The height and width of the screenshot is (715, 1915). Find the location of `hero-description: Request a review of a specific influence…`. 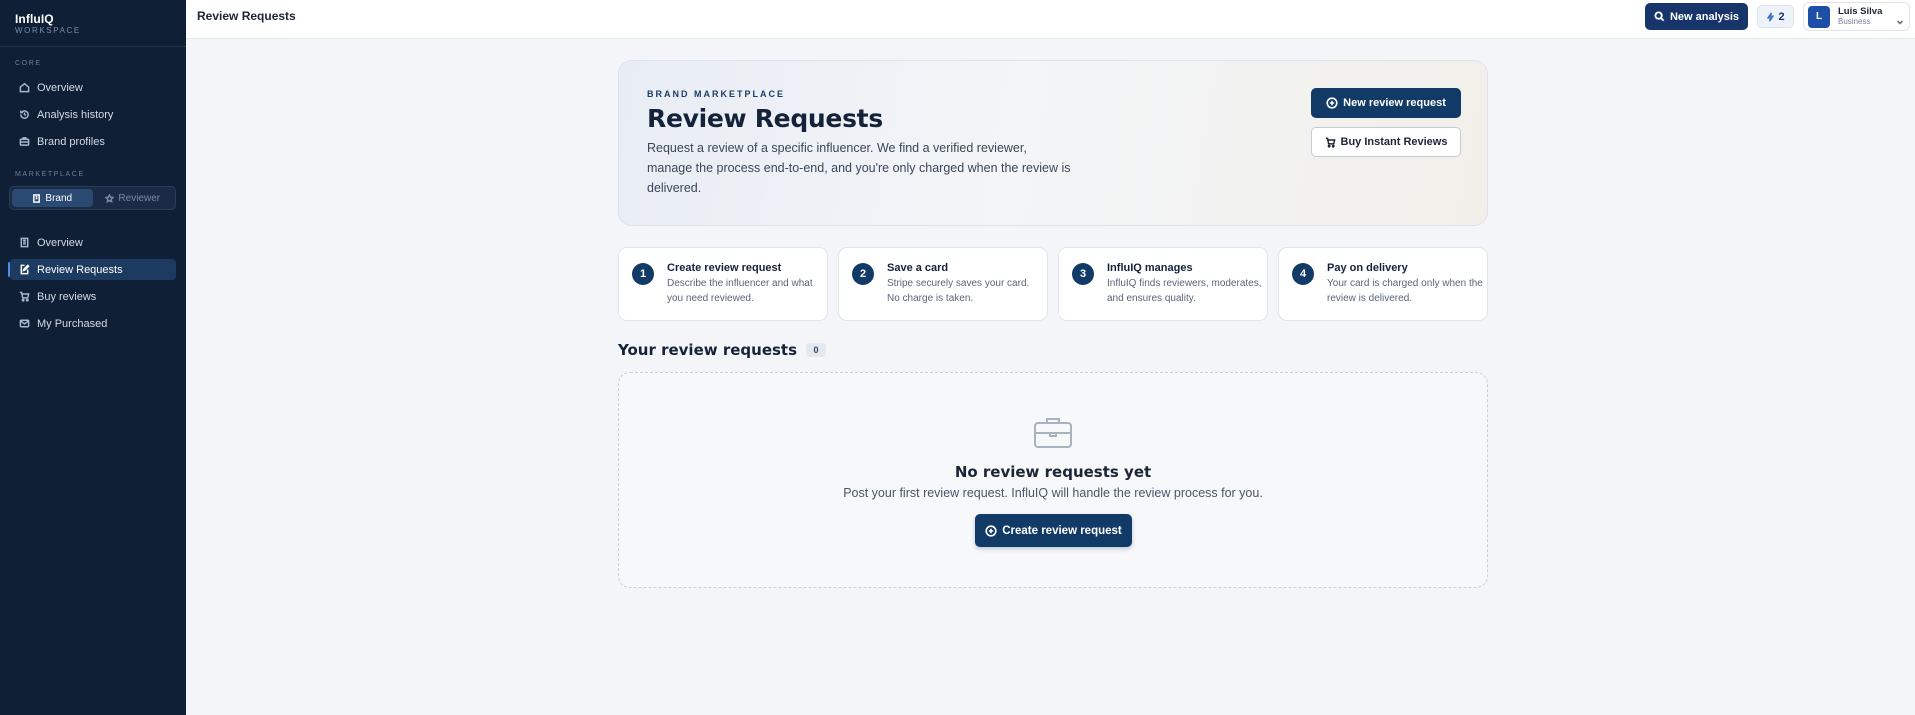

hero-description: Request a review of a specific influence… is located at coordinates (859, 168).